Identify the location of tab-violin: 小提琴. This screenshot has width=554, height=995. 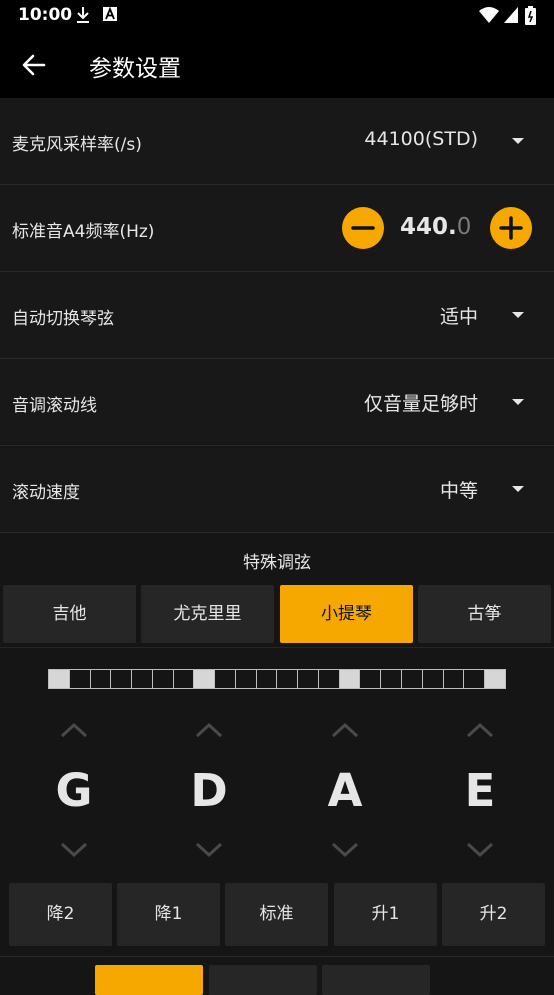
(346, 614).